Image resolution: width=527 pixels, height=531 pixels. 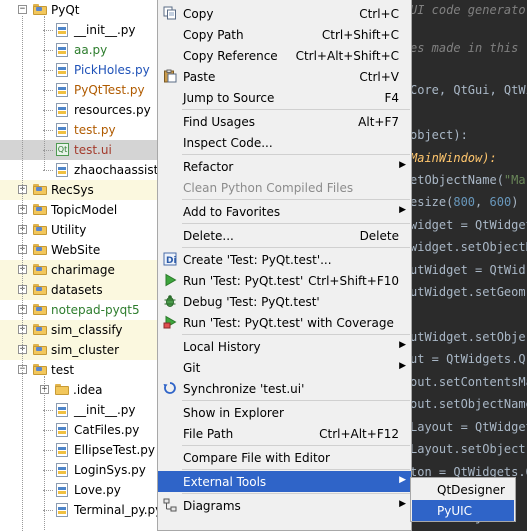 What do you see at coordinates (284, 301) in the screenshot?
I see `menu-item-debug-test-pyqt-test: Debug 'Test: PyQt.test'` at bounding box center [284, 301].